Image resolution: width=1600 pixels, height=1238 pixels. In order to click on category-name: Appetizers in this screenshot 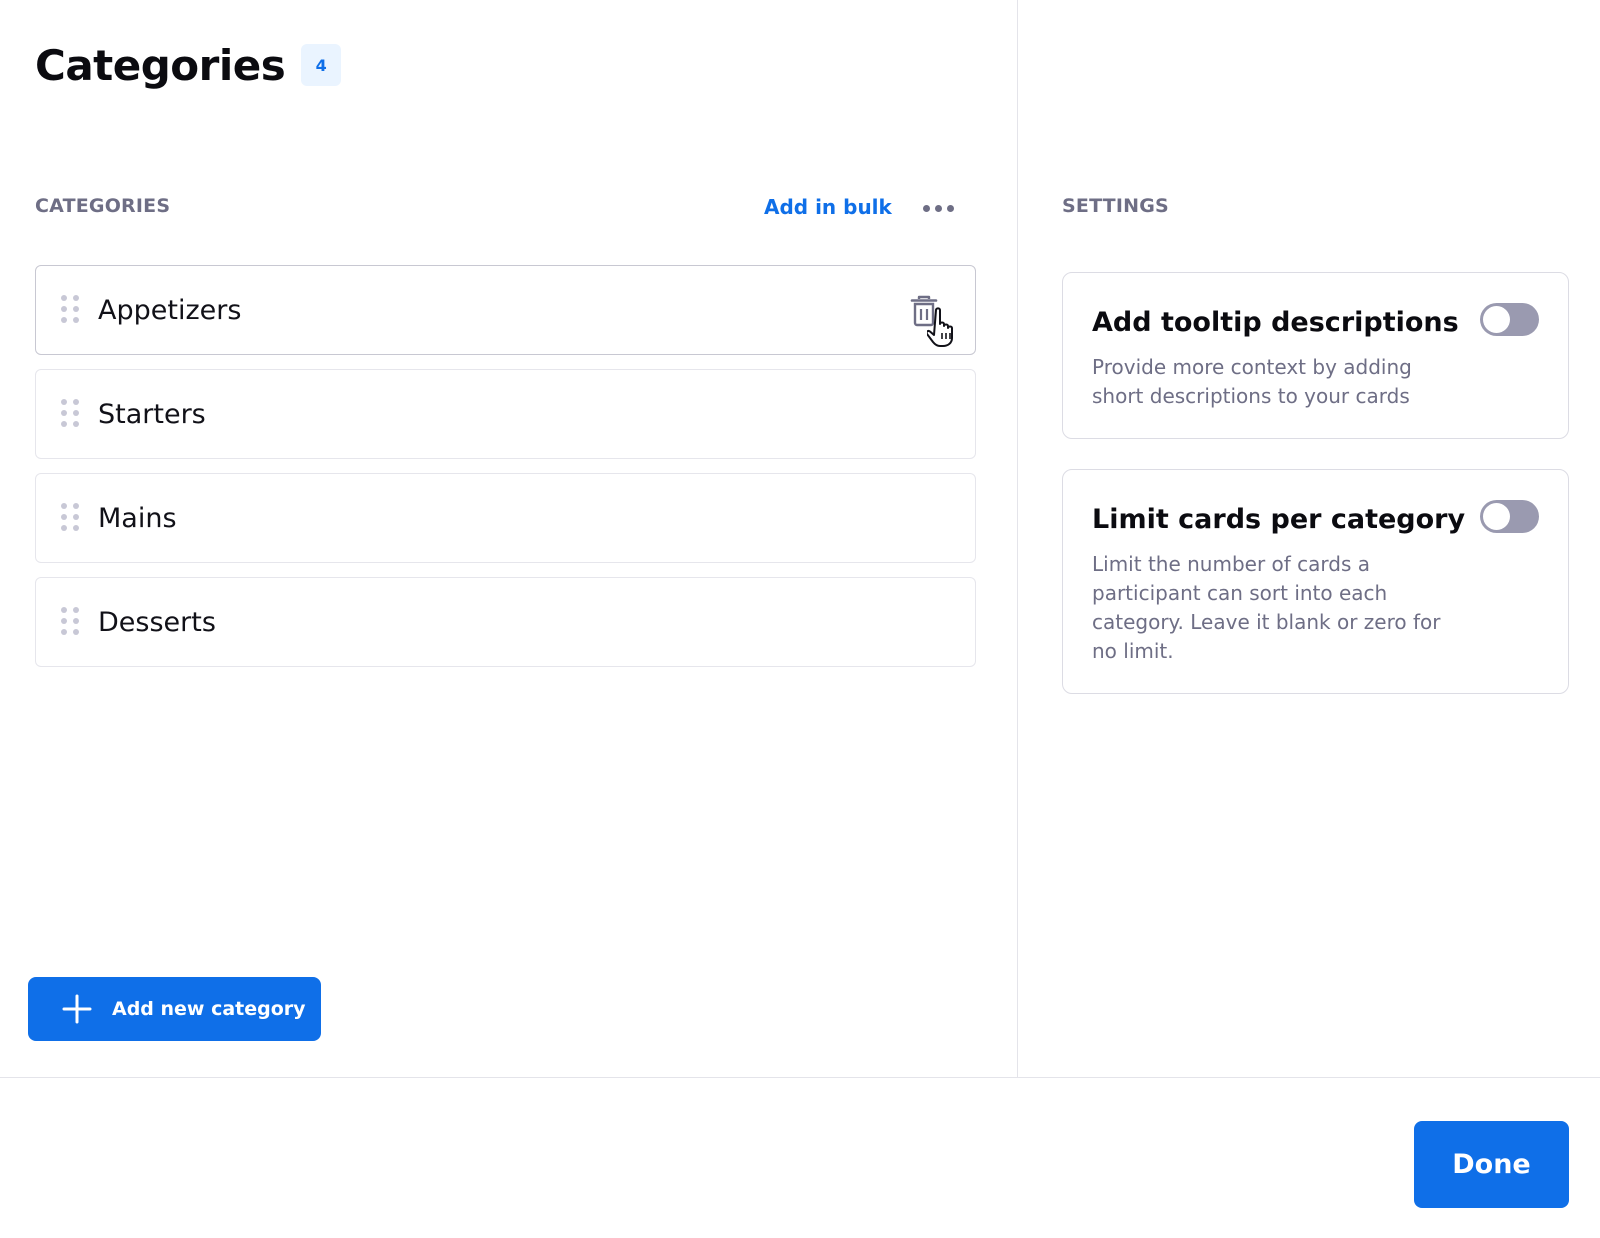, I will do `click(169, 310)`.